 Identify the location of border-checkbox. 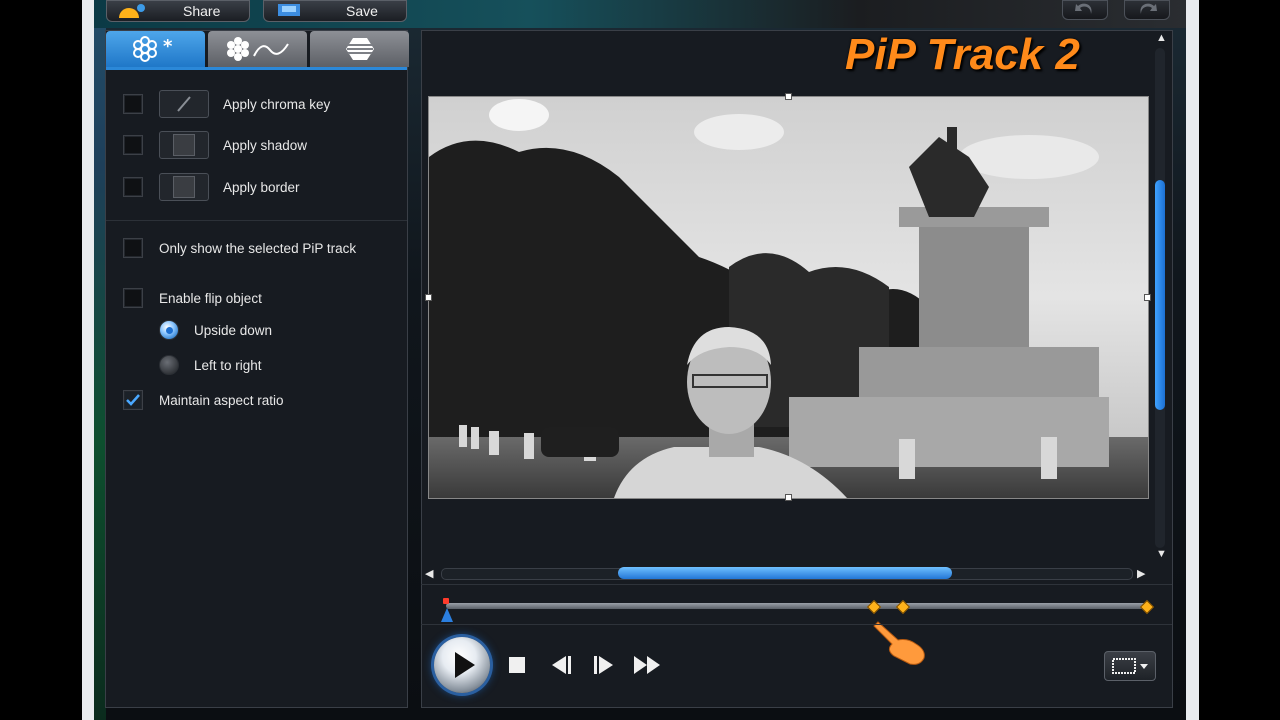
(133, 187).